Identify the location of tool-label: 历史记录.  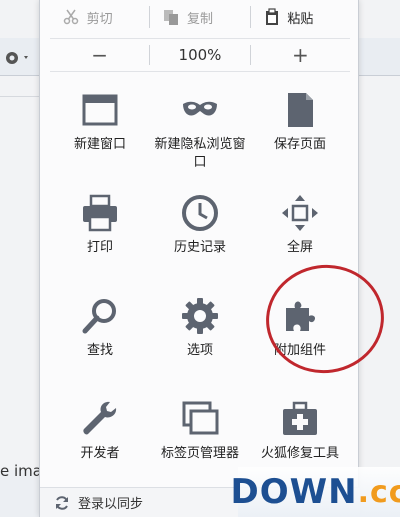
(199, 247).